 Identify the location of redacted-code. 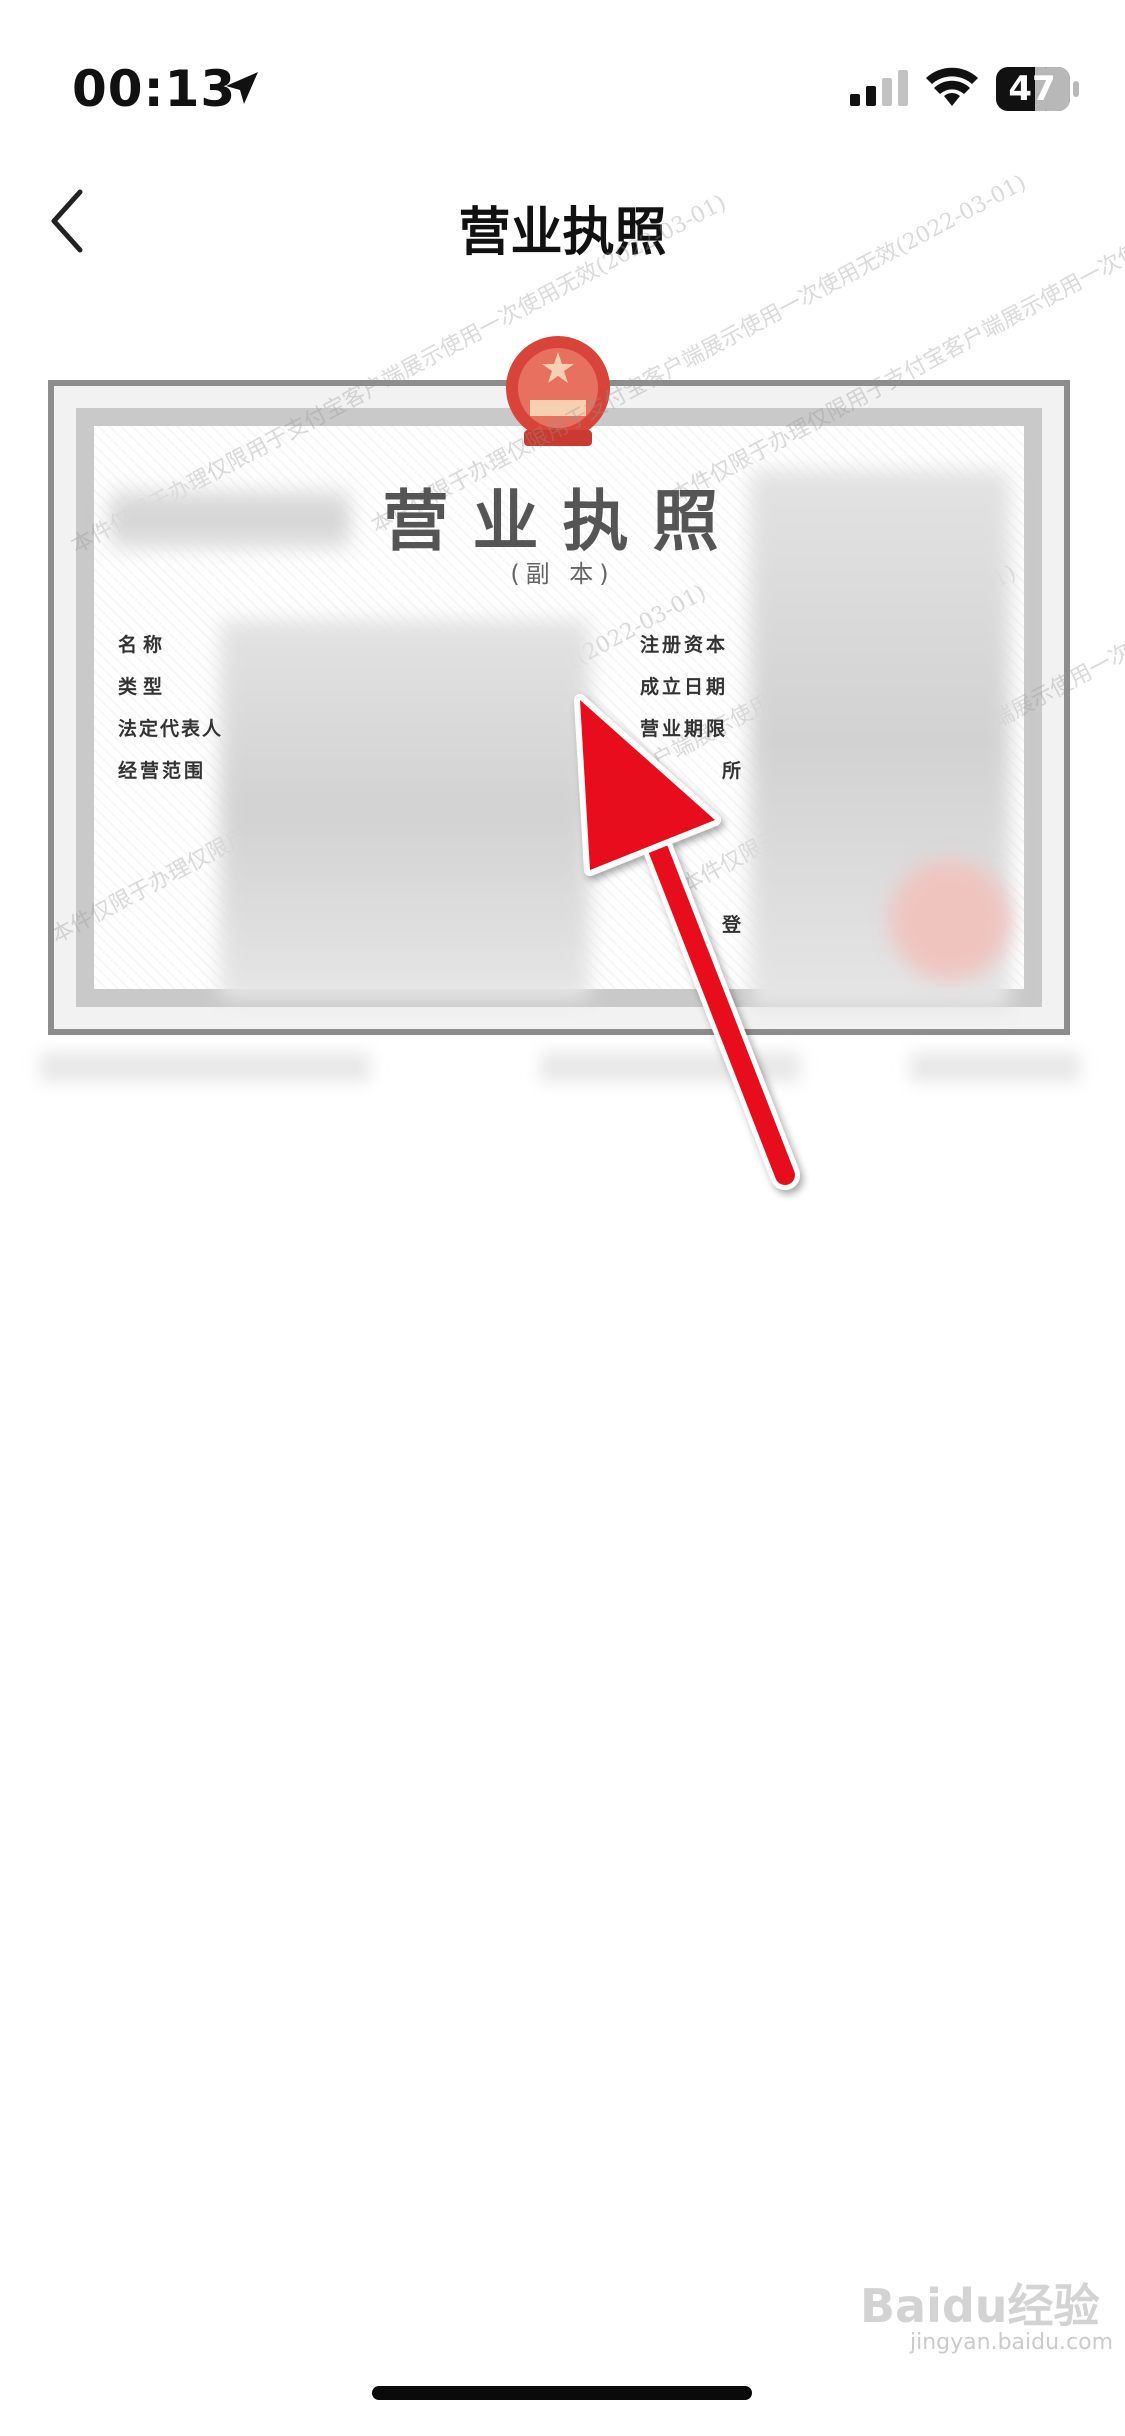
(230, 520).